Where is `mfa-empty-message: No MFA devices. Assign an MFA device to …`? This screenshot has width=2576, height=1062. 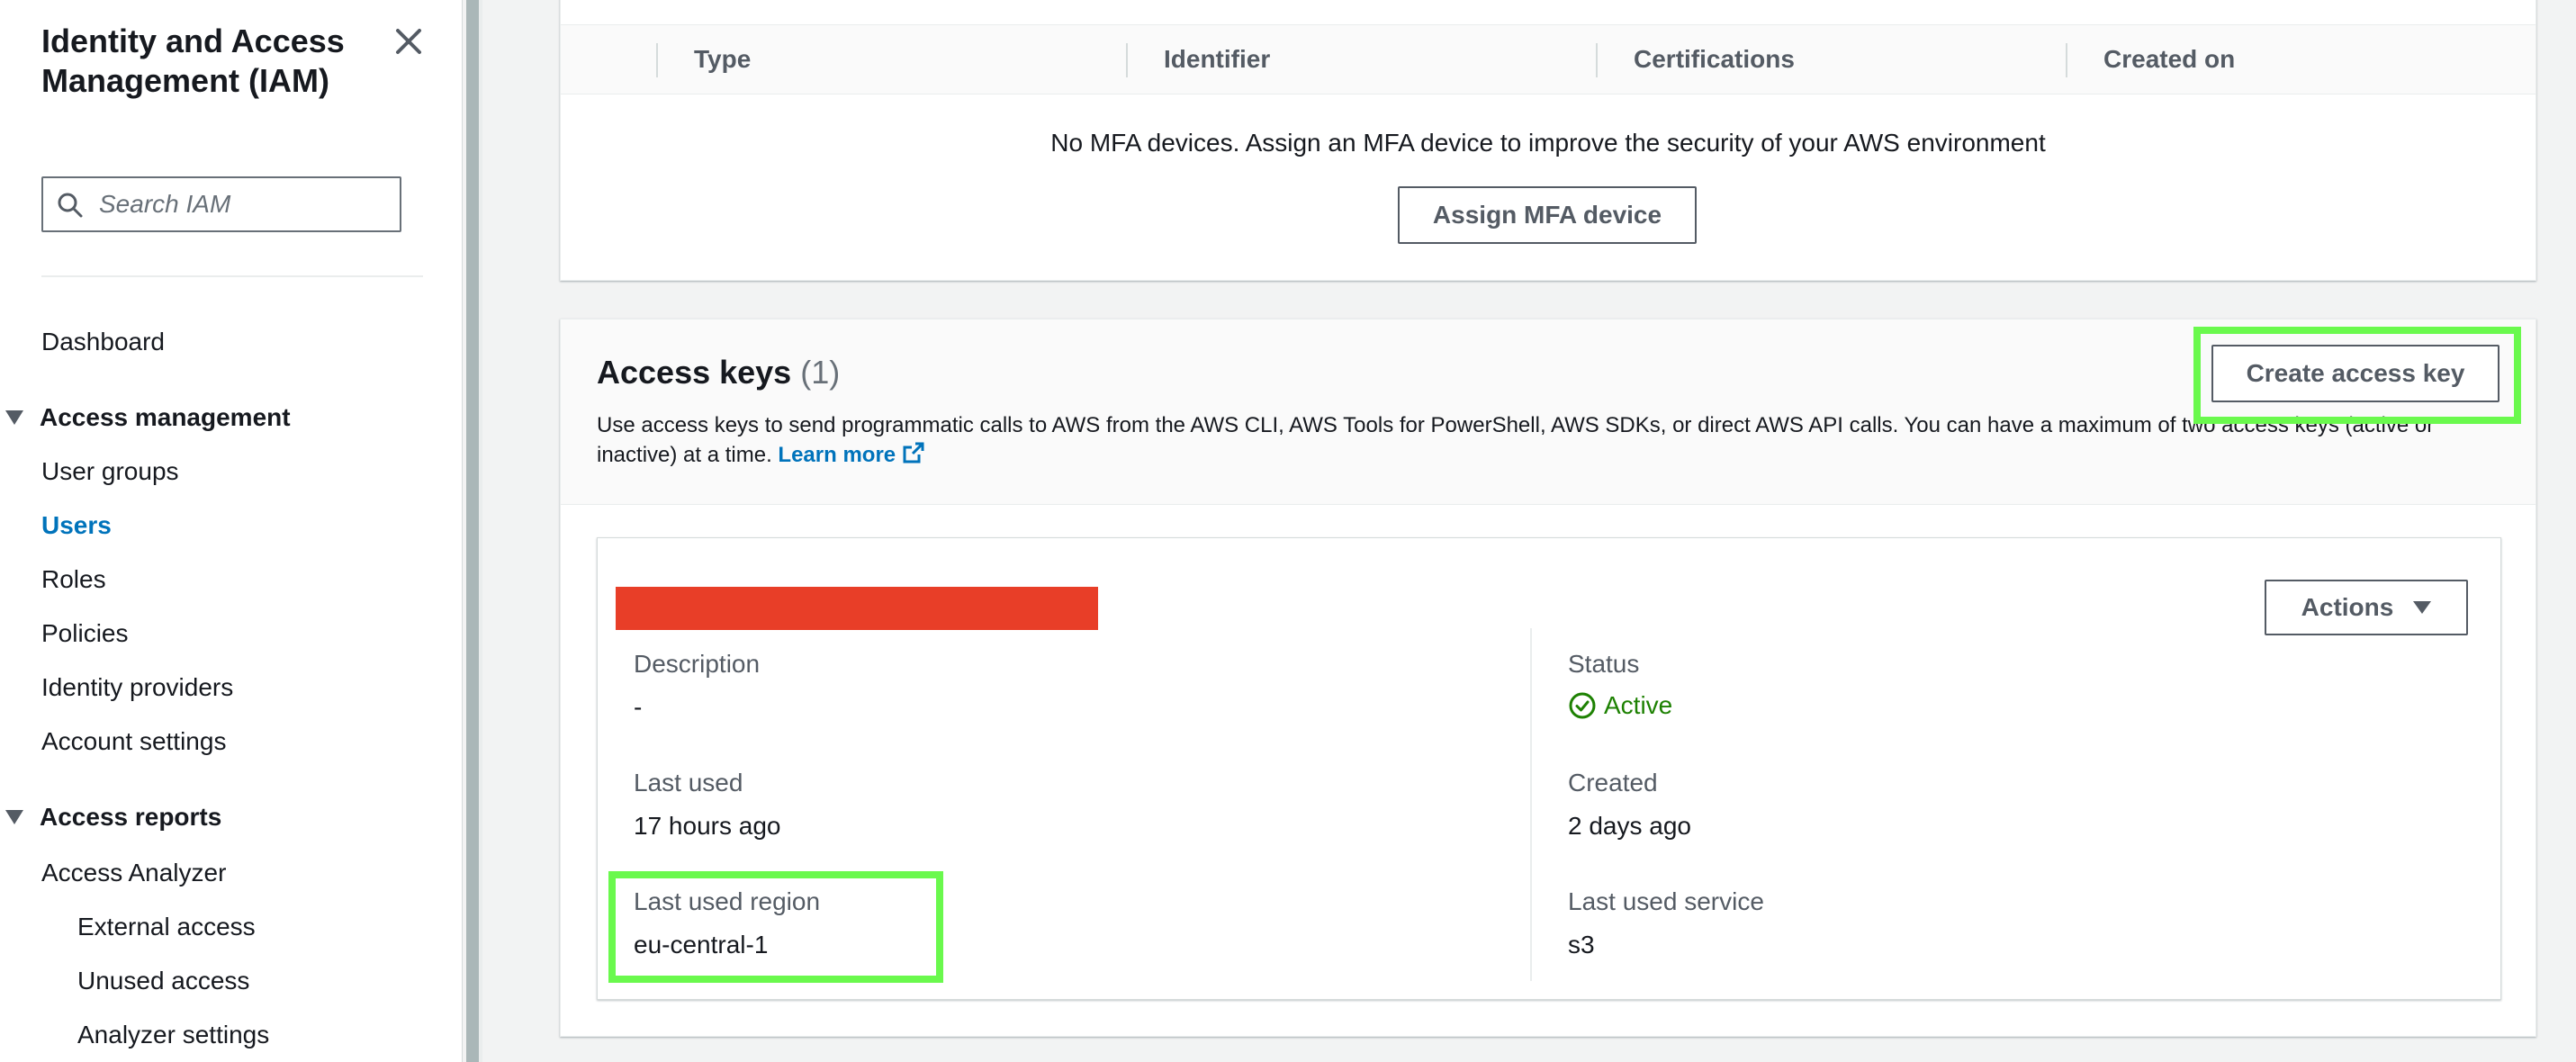
mfa-empty-message: No MFA devices. Assign an MFA device to … is located at coordinates (1548, 143).